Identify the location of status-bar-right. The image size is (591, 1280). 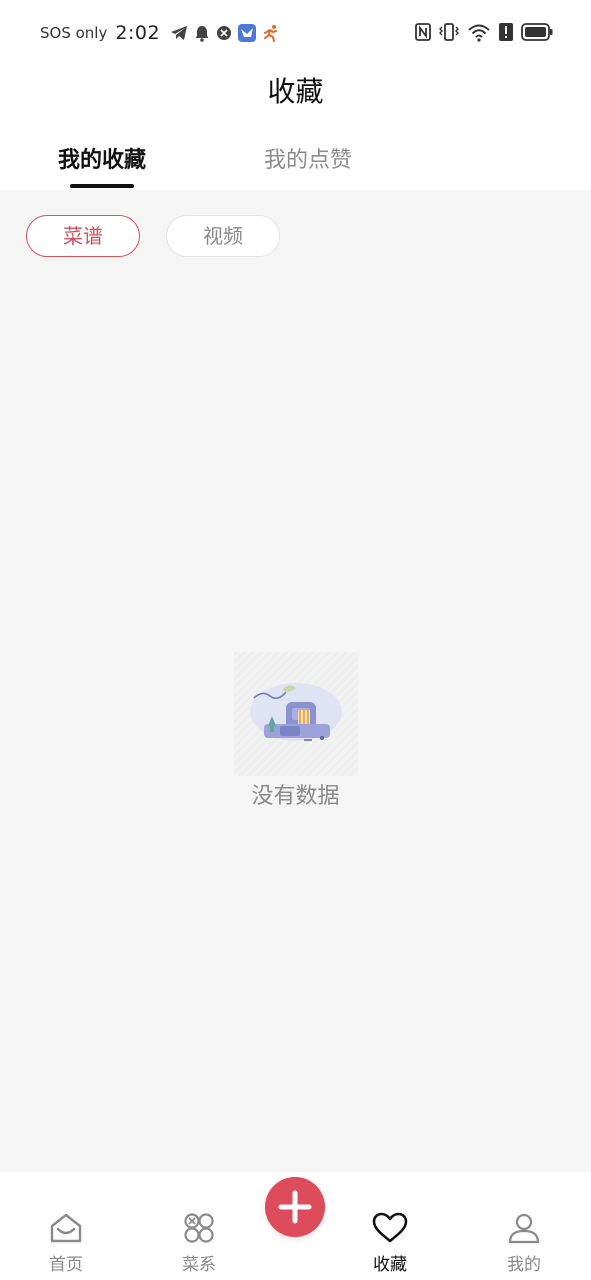
(484, 32).